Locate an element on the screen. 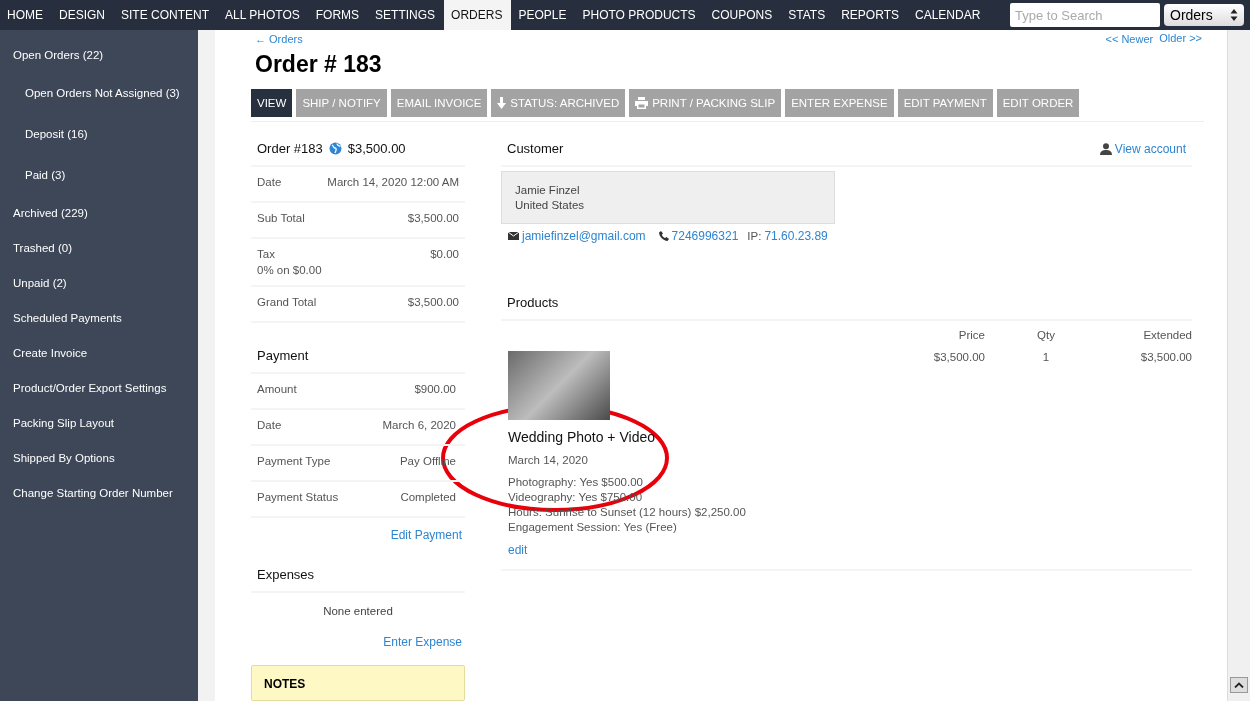 The image size is (1250, 701). search-field: Type to Search is located at coordinates (1085, 15).